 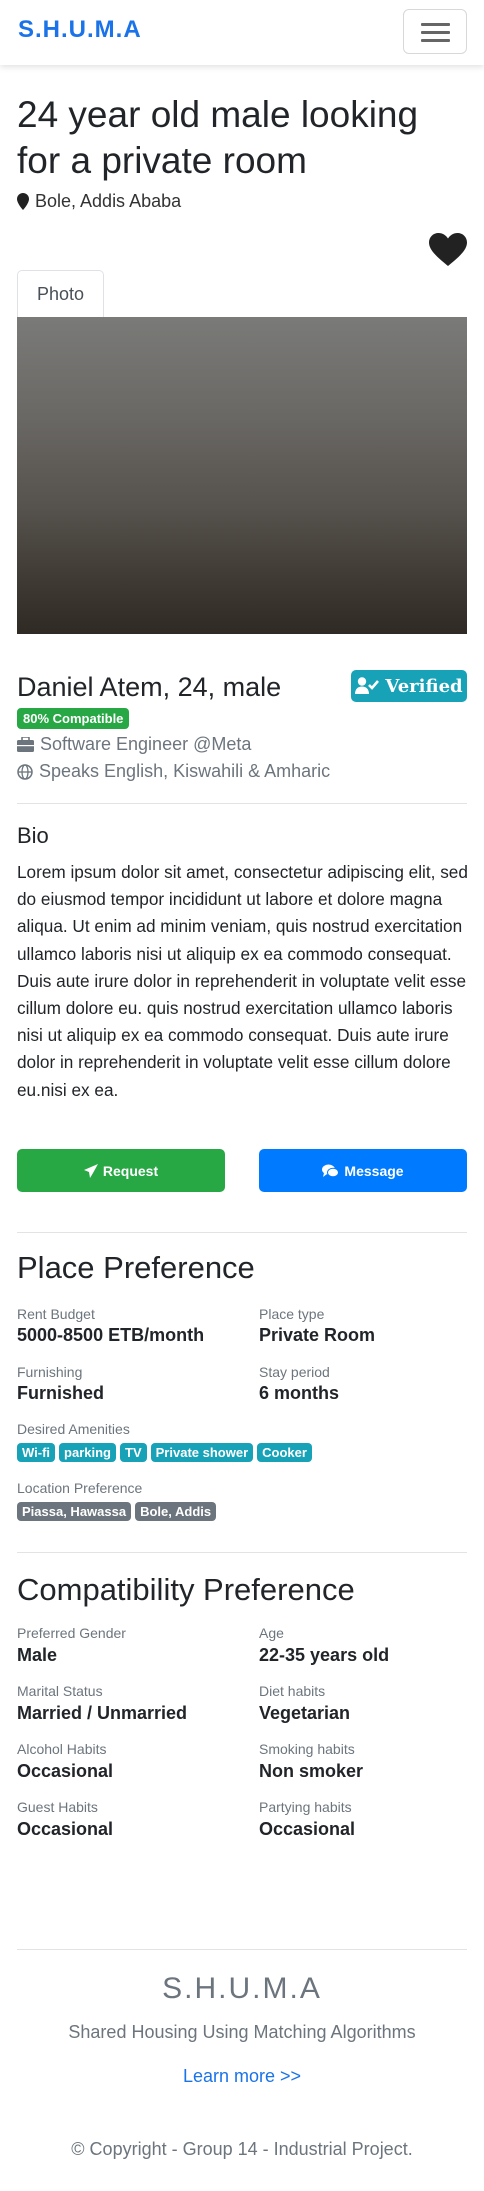 I want to click on footer-brand: S.H.U.M.A, so click(x=242, y=1988).